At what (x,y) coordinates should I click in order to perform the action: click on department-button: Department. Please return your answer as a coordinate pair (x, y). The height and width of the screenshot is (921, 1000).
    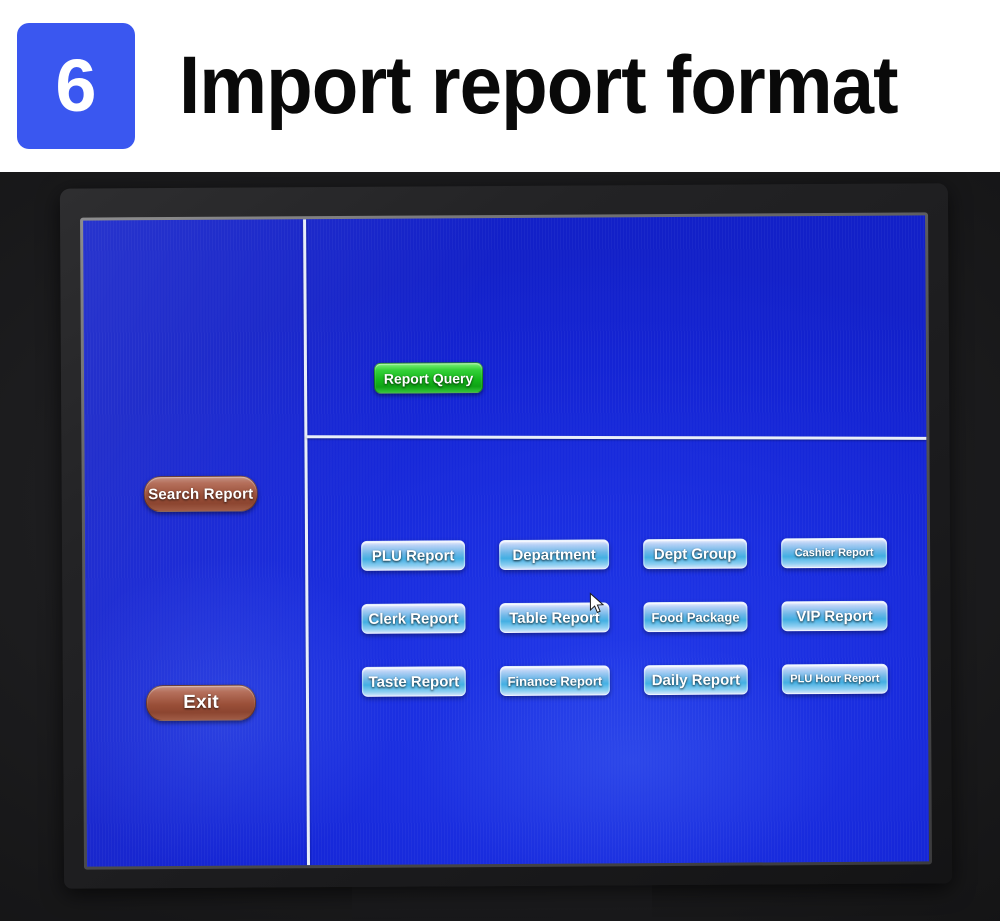
    Looking at the image, I should click on (554, 555).